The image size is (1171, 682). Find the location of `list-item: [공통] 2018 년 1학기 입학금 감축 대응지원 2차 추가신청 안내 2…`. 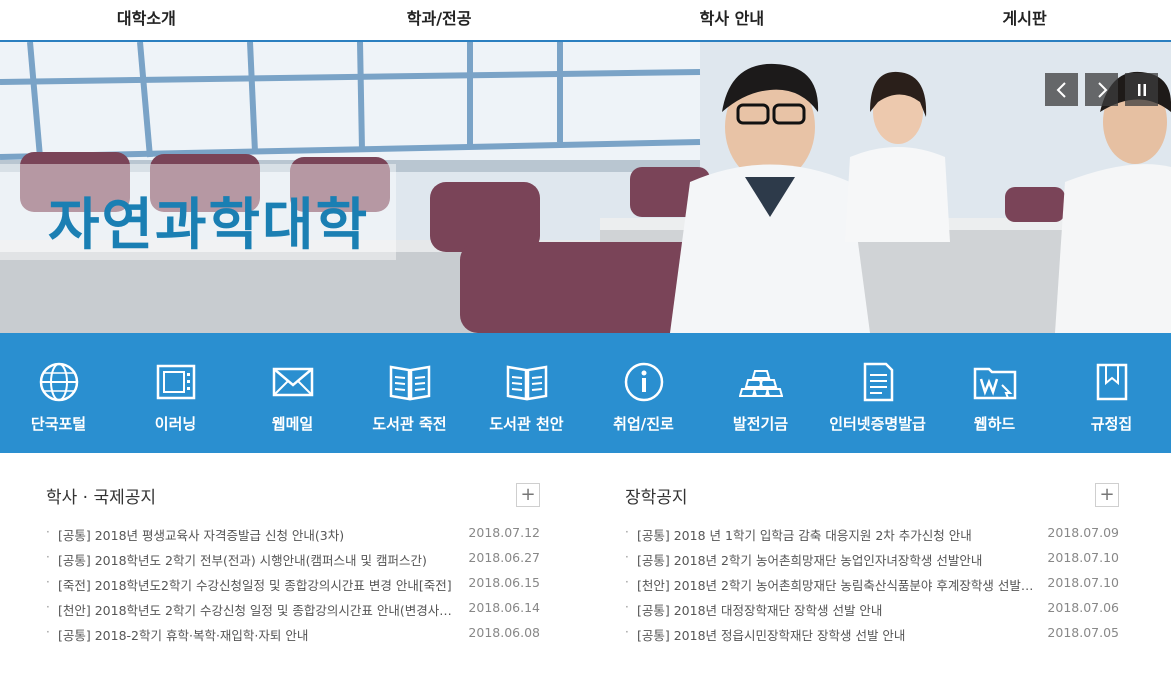

list-item: [공통] 2018 년 1학기 입학금 감축 대응지원 2차 추가신청 안내 2… is located at coordinates (872, 537).